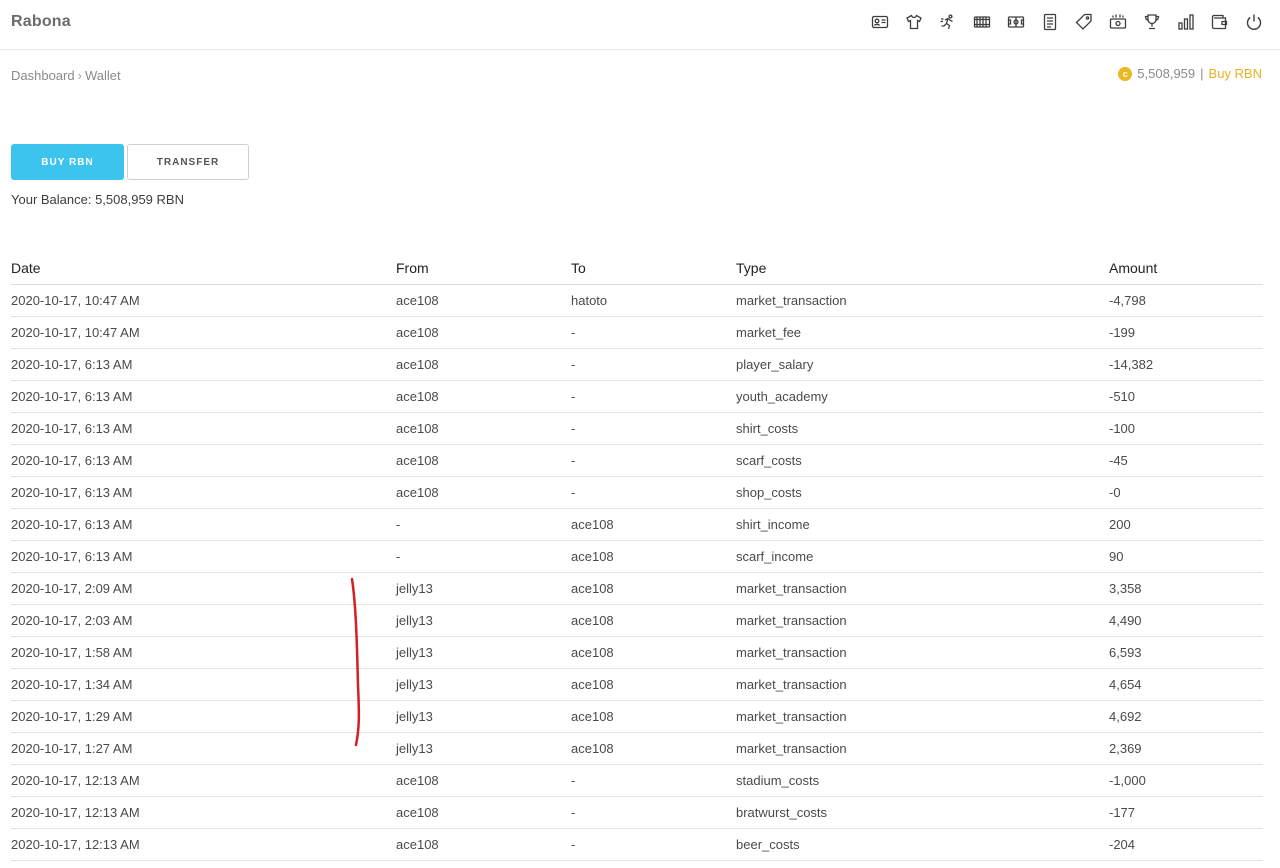  Describe the element at coordinates (43, 75) in the screenshot. I see `breadcrumb-dashboard: Dashboard` at that location.